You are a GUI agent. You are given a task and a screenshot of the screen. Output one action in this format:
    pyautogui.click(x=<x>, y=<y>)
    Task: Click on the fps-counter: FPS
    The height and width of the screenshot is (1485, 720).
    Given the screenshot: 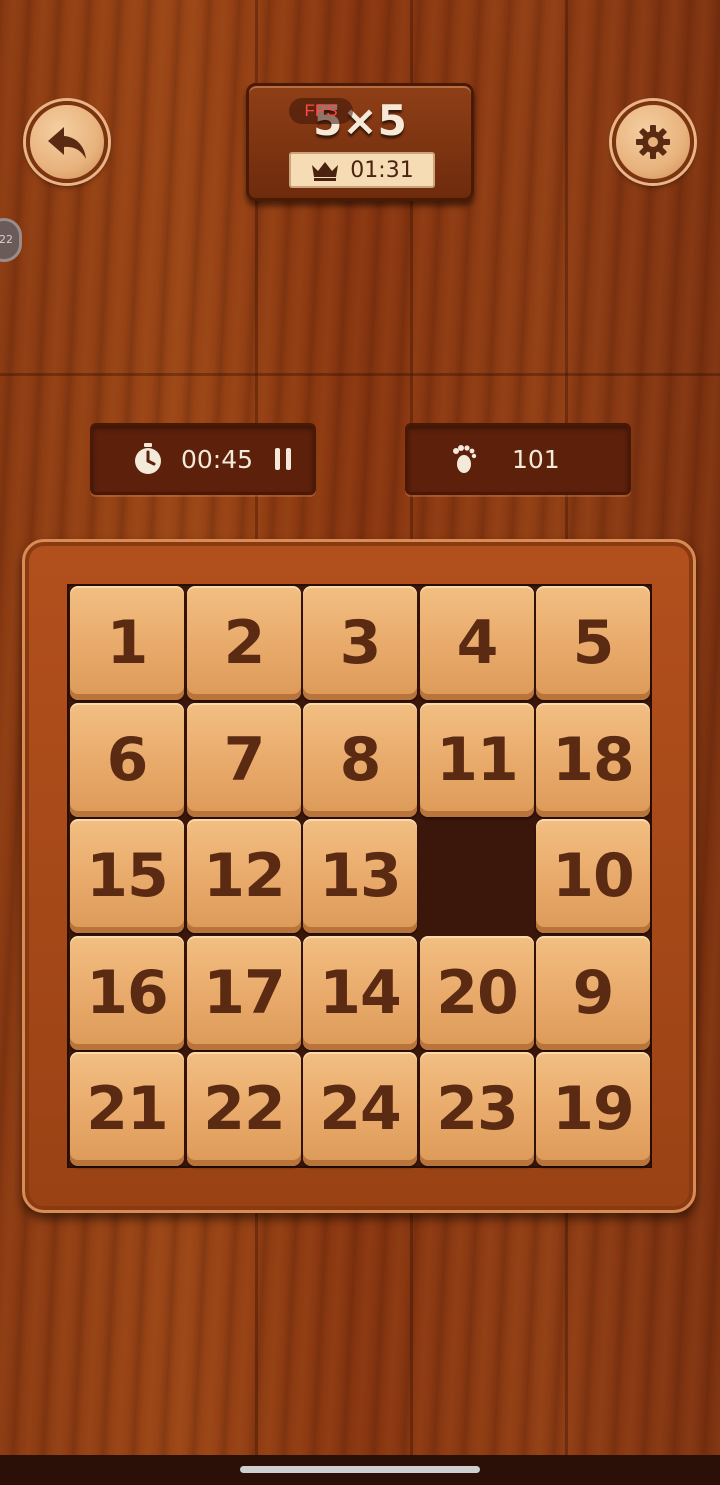 What is the action you would take?
    pyautogui.click(x=321, y=111)
    